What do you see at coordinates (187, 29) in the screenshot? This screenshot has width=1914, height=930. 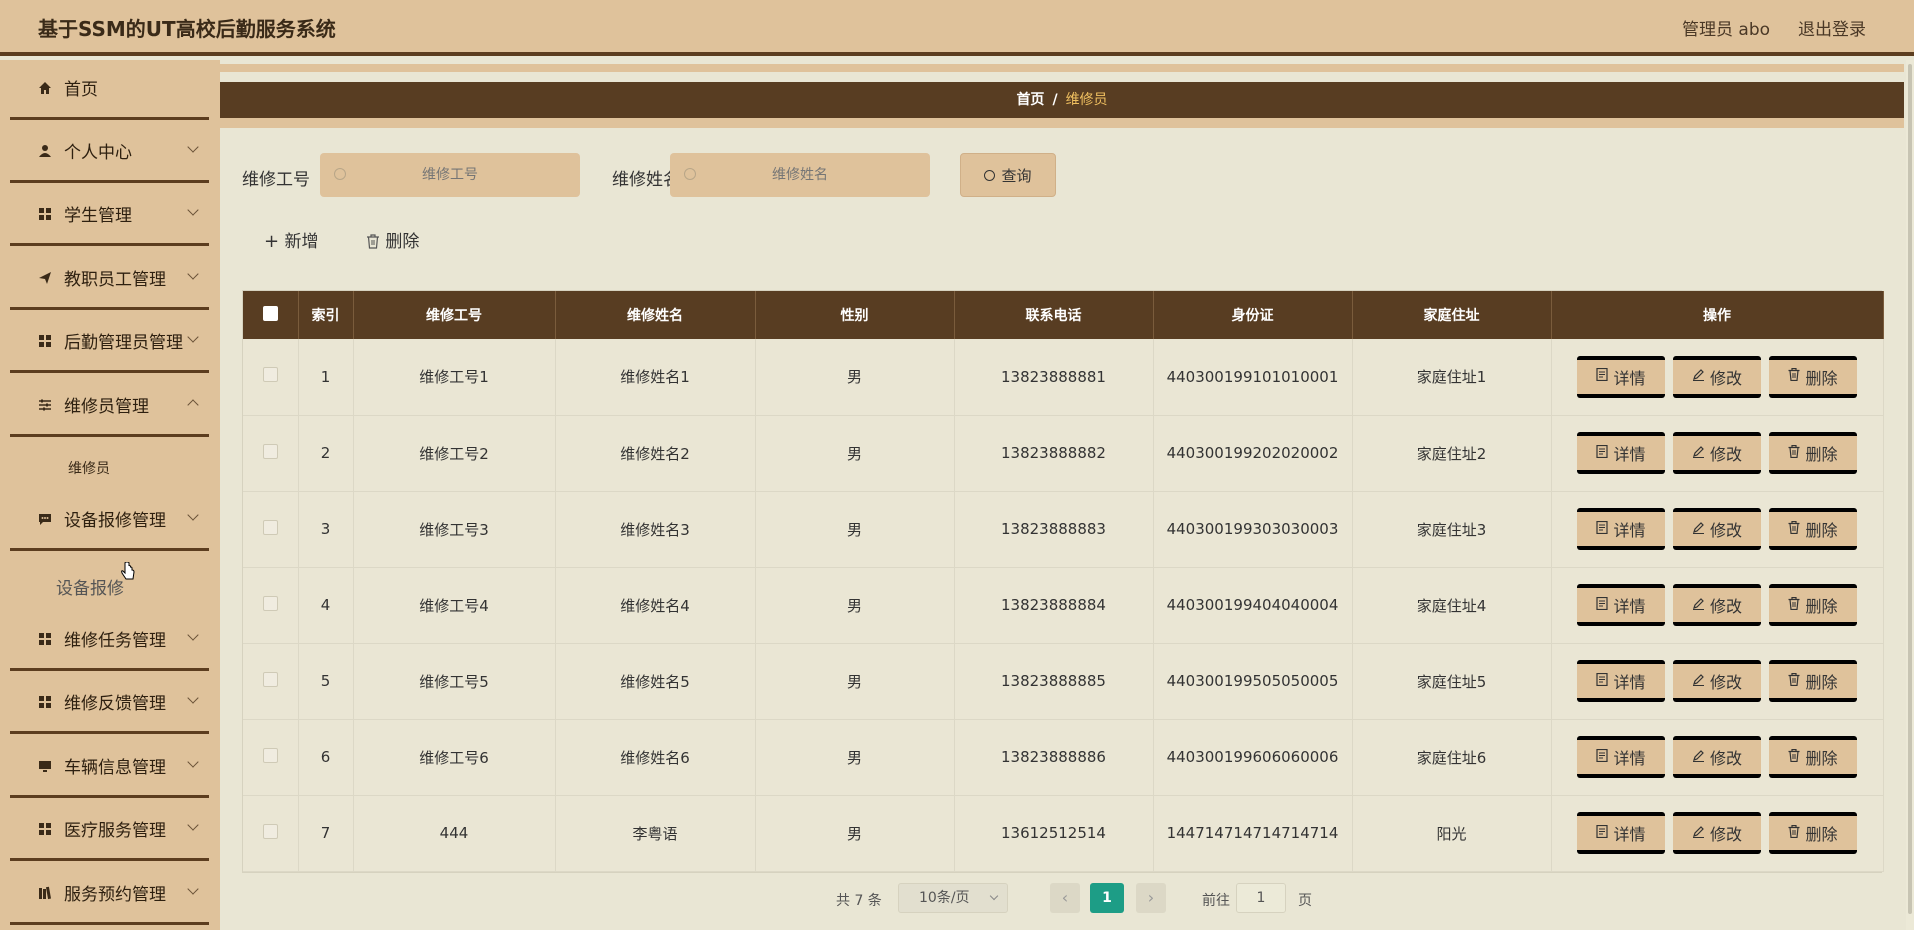 I see `app-title: 基于SSM的UT高校后勤服务系统` at bounding box center [187, 29].